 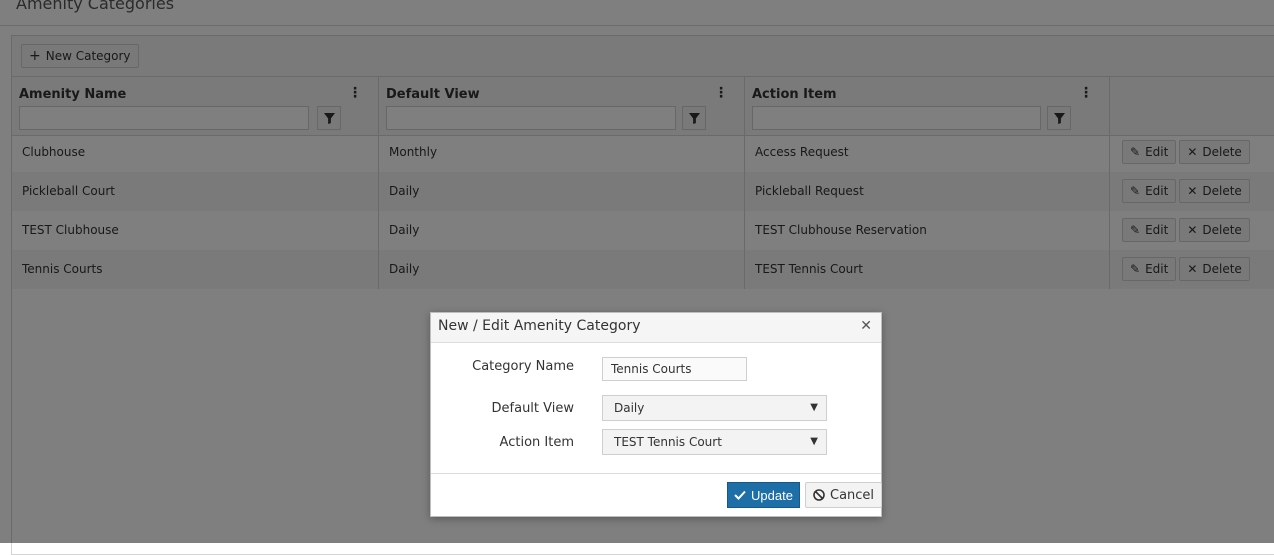 I want to click on cancel-label: Cancel, so click(x=852, y=495).